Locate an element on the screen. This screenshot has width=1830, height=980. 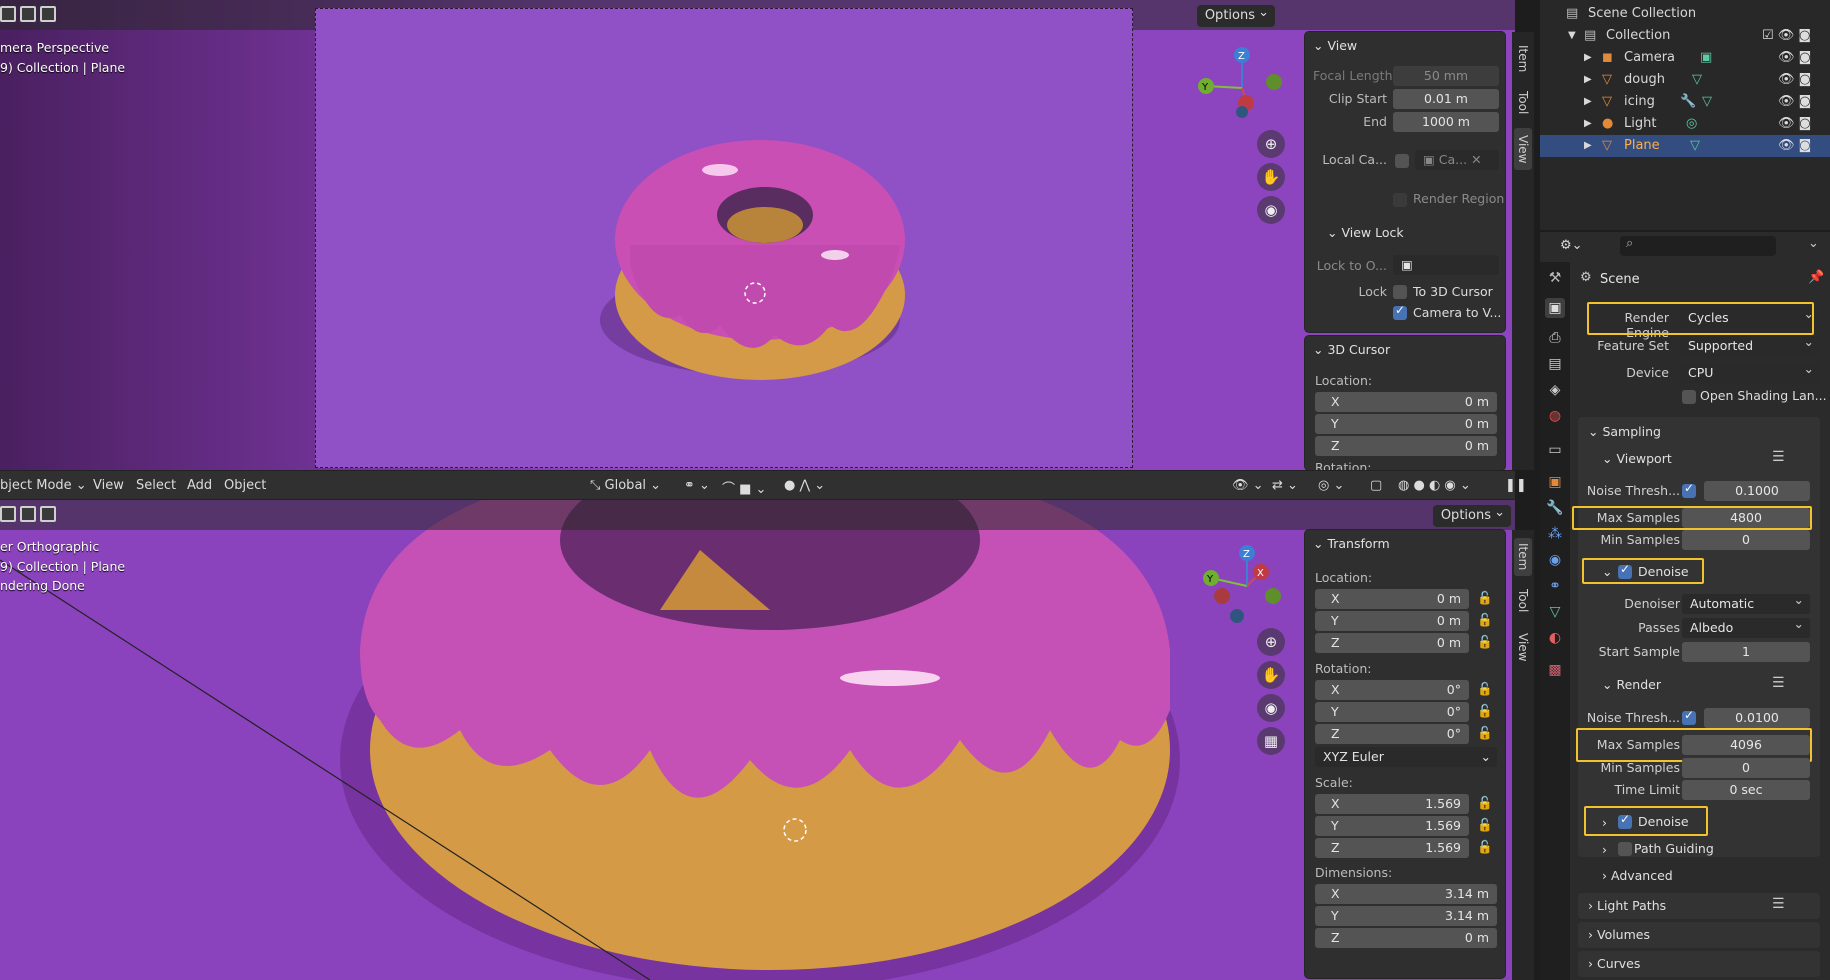
outliner-scene-collection: ▤ Scene Collection is located at coordinates (1685, 14).